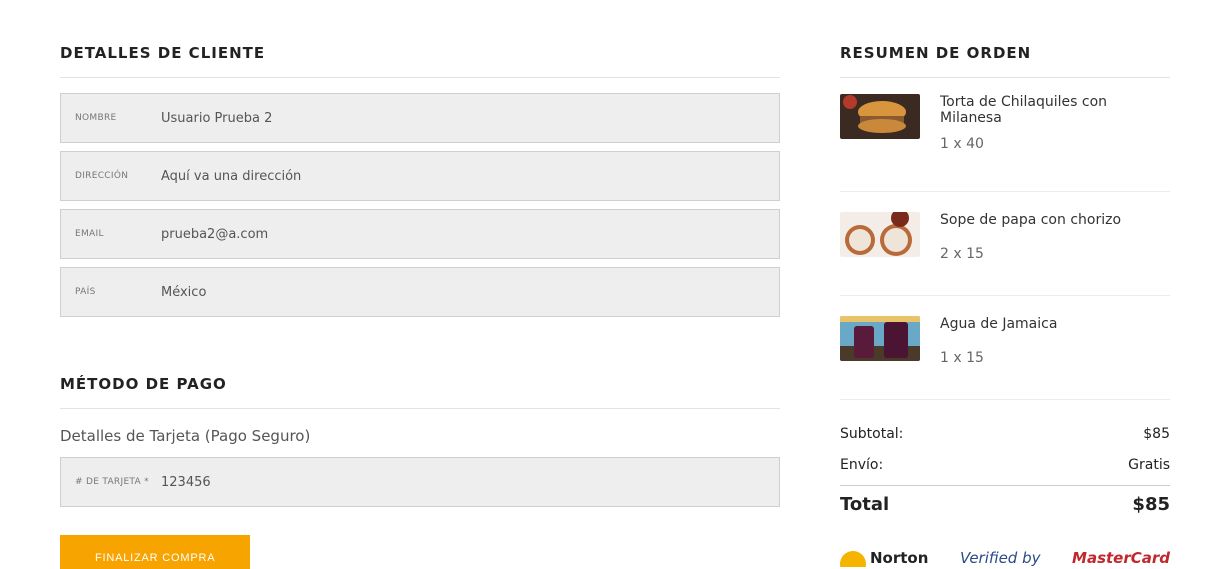 This screenshot has height=569, width=1211. What do you see at coordinates (470, 482) in the screenshot?
I see `card-number-input` at bounding box center [470, 482].